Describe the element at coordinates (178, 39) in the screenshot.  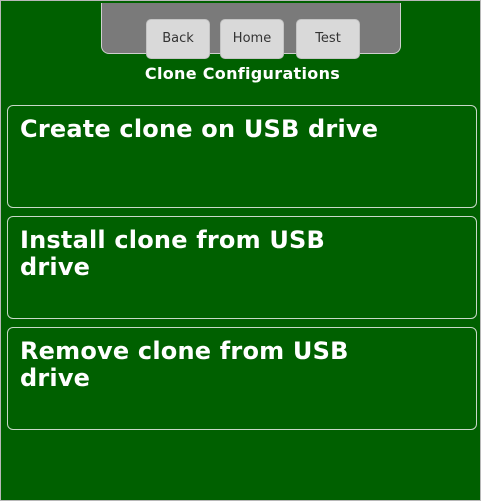
I see `back-button: Back` at that location.